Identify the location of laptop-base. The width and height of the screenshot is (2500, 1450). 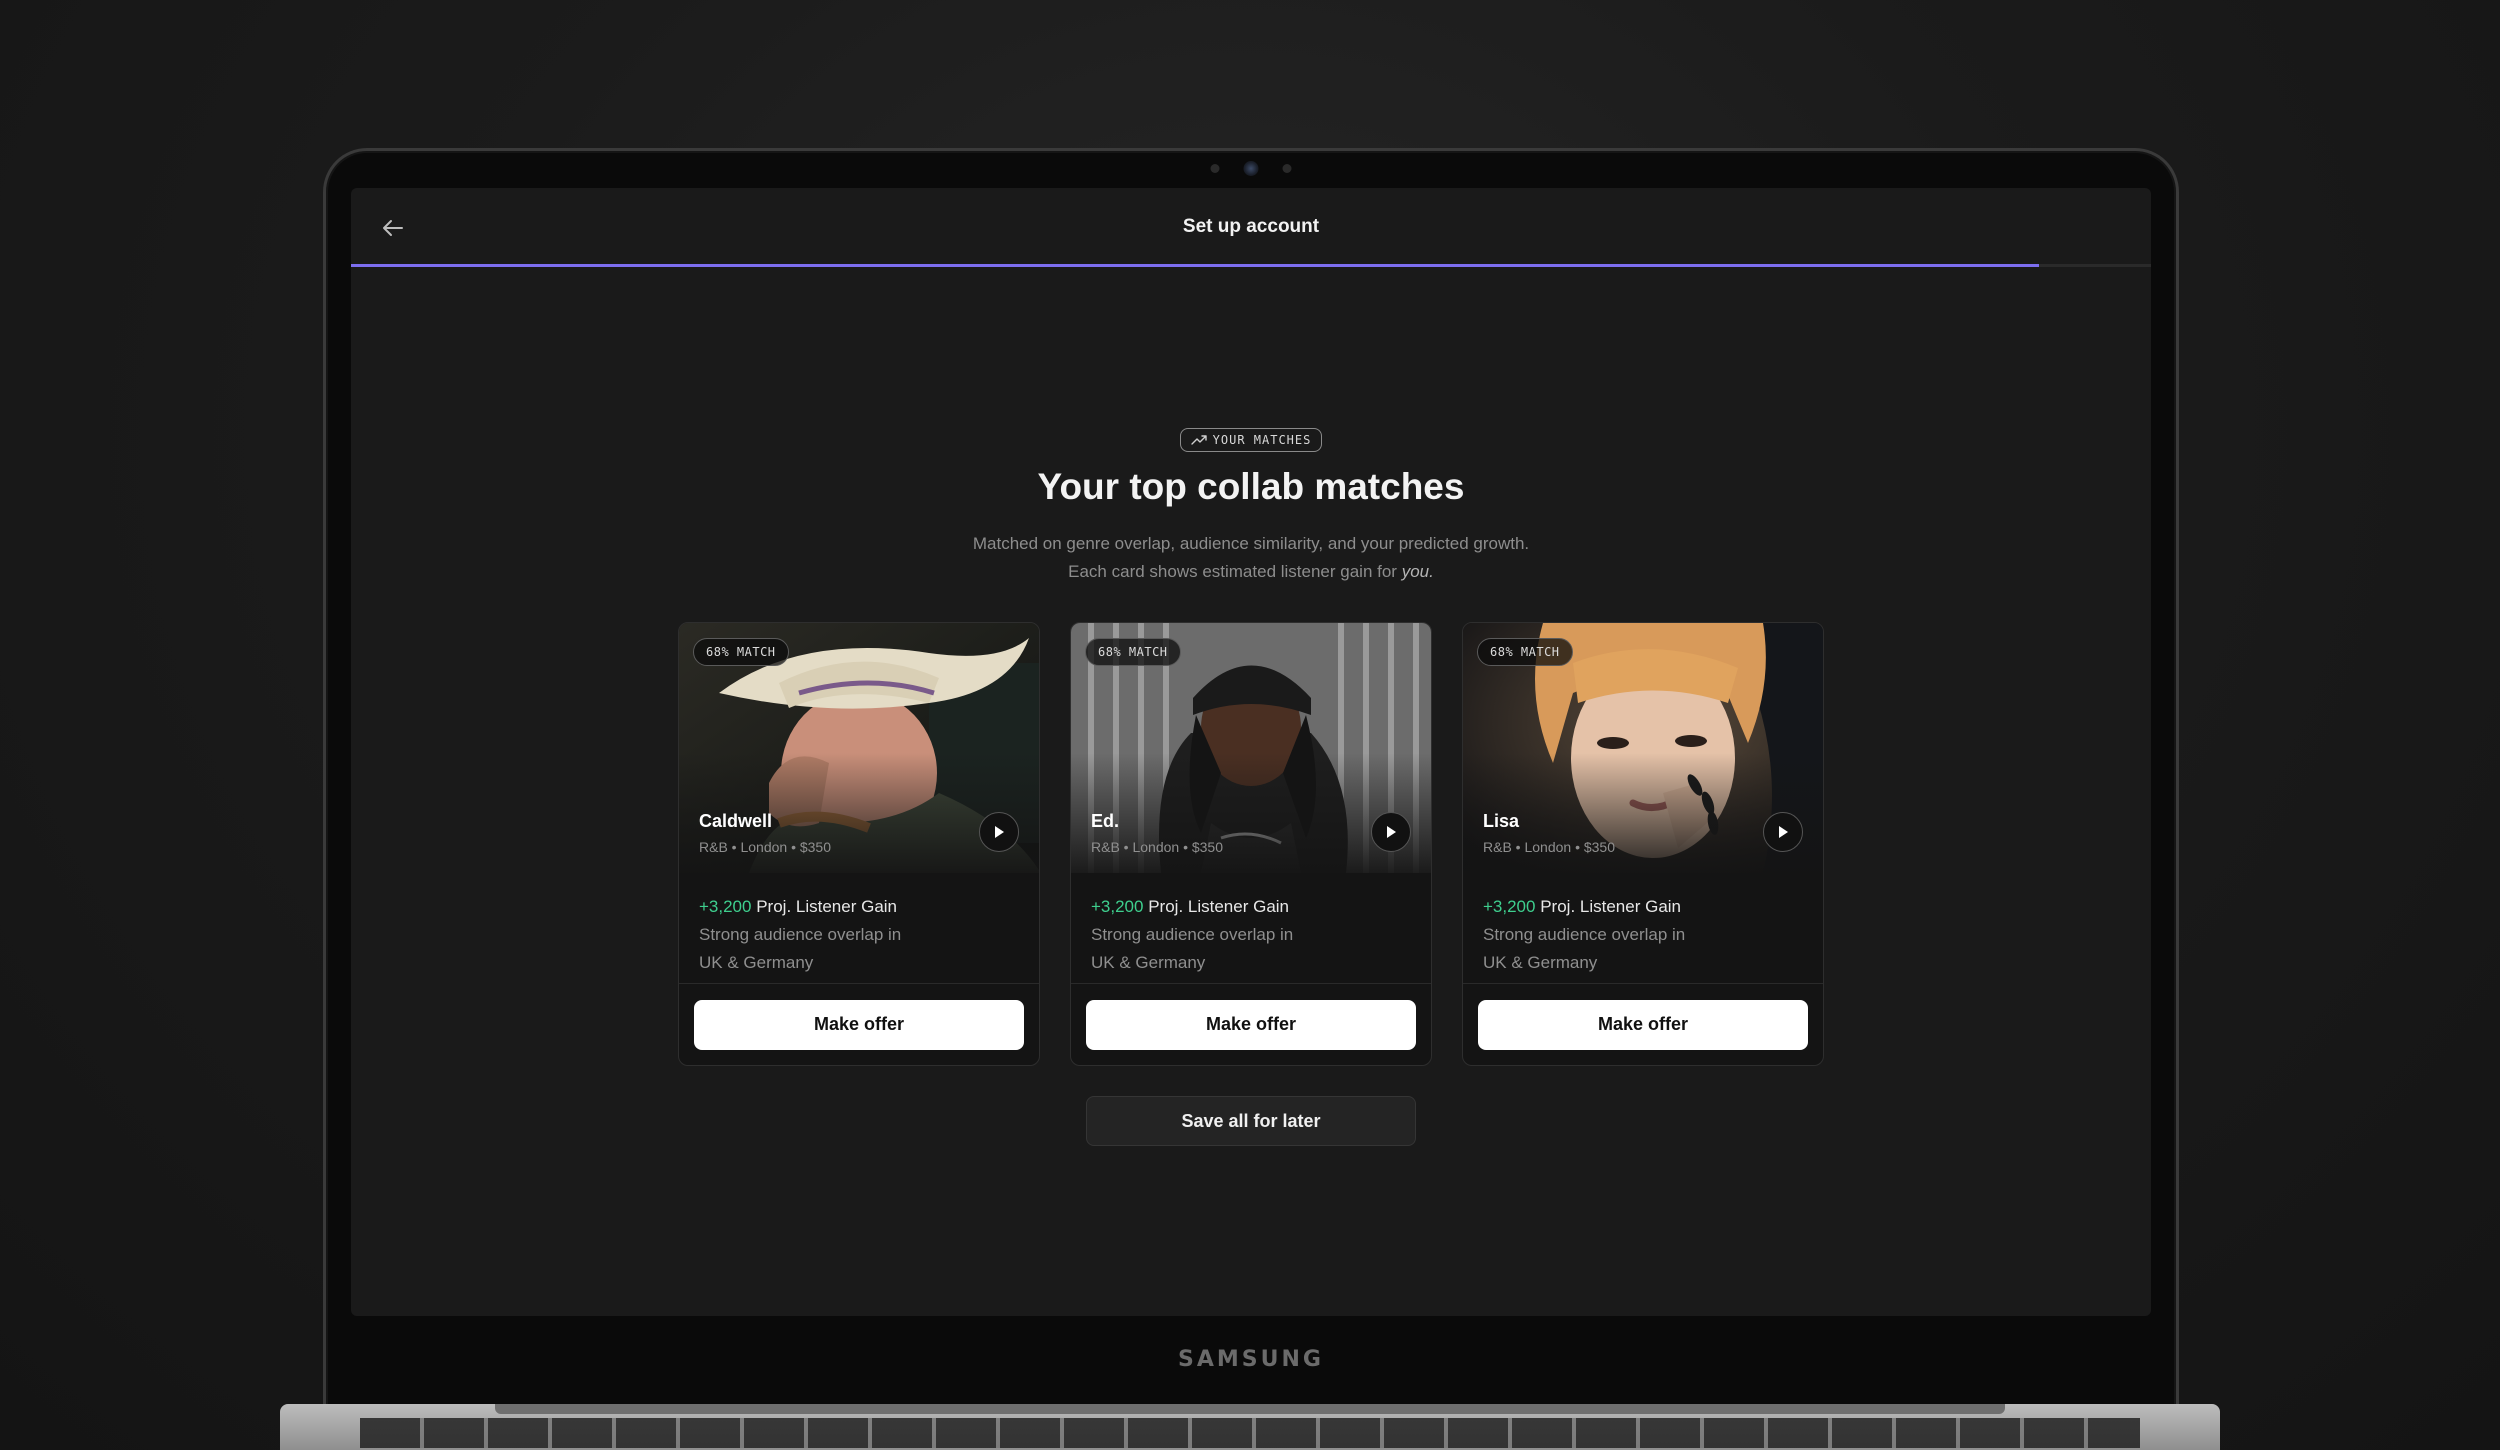
(1250, 1427).